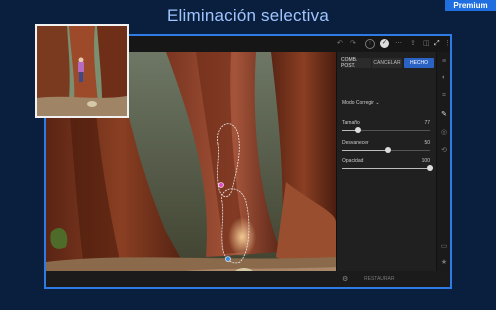  I want to click on more-icon: ⋯, so click(398, 44).